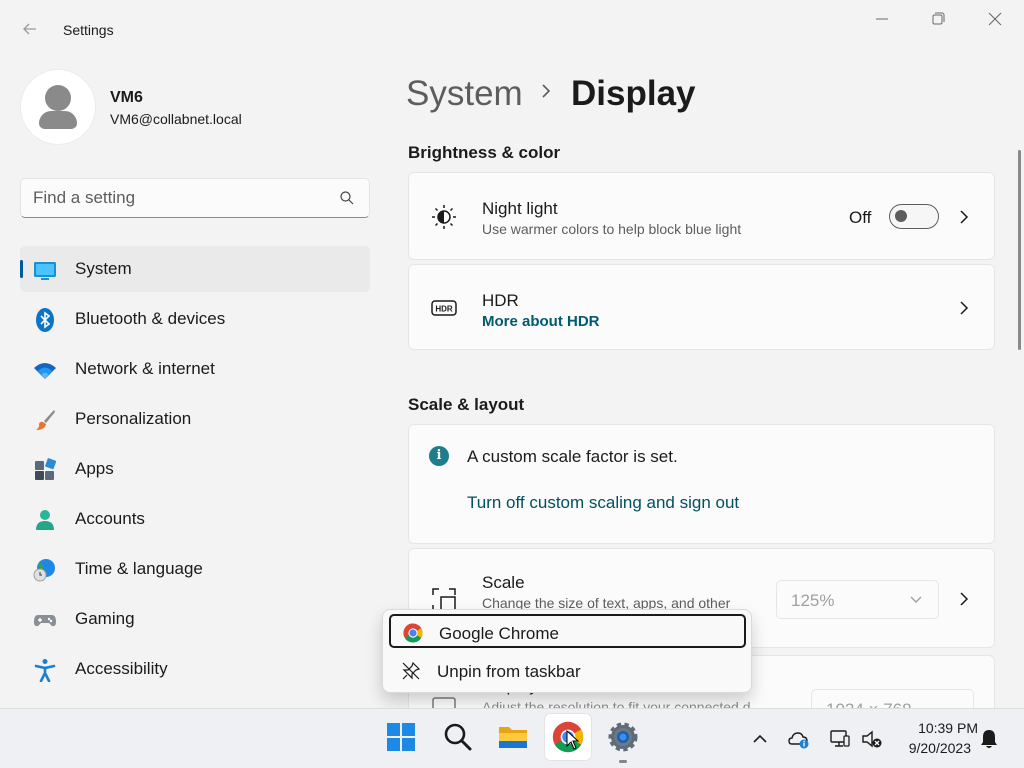 Image resolution: width=1024 pixels, height=768 pixels. I want to click on user-email: VM6@collabnet.local, so click(176, 119).